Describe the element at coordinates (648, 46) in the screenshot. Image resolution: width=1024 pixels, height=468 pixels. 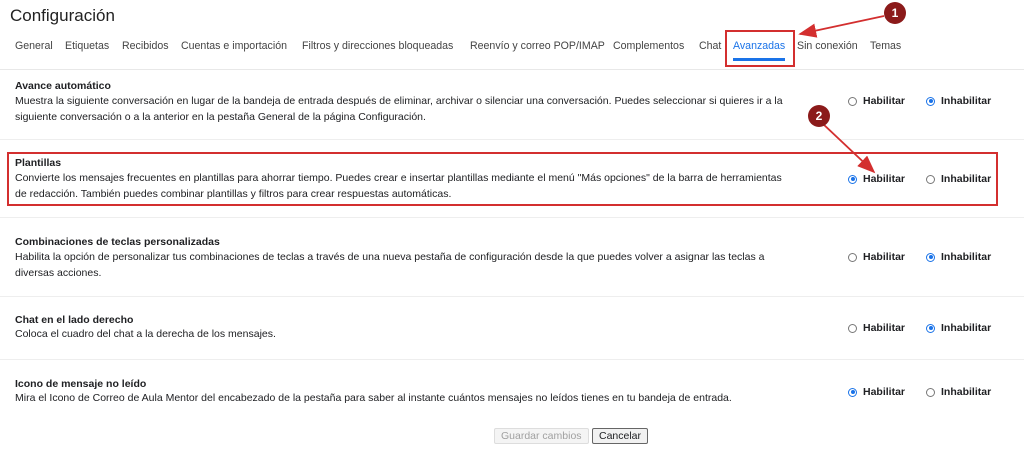
I see `tab-complementos: Complementos` at that location.